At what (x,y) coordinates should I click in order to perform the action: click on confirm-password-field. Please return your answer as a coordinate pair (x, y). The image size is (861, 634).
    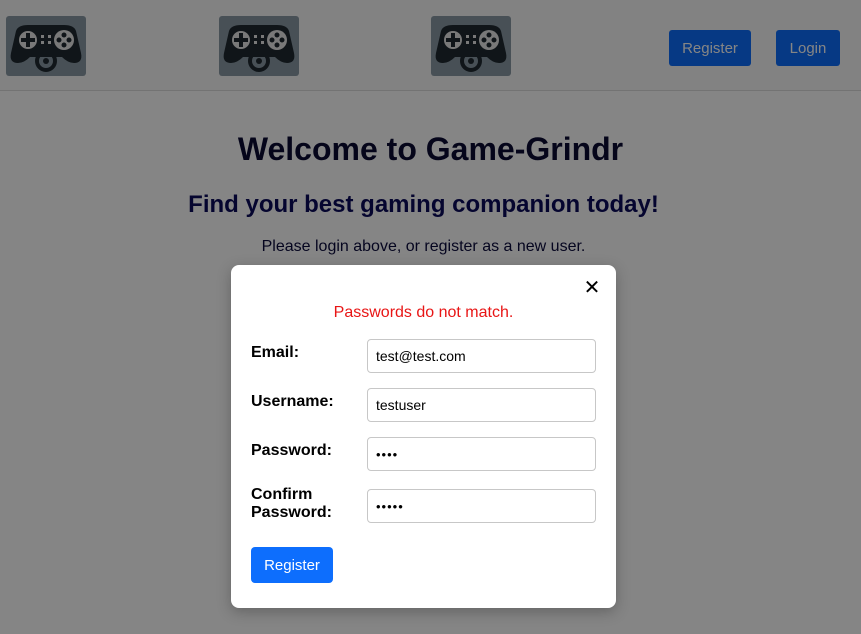
    Looking at the image, I should click on (481, 506).